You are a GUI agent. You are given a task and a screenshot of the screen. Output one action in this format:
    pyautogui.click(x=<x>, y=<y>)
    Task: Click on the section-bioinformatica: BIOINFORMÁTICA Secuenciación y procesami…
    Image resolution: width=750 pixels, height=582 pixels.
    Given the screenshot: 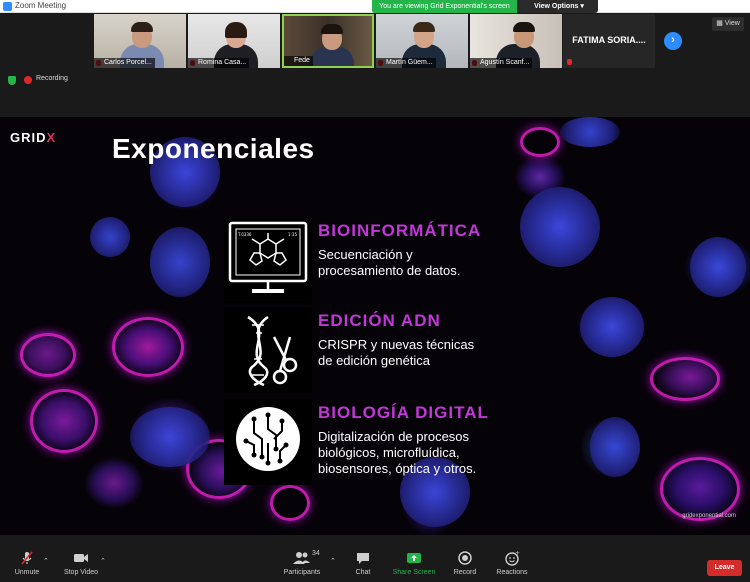 What is the action you would take?
    pyautogui.click(x=399, y=250)
    